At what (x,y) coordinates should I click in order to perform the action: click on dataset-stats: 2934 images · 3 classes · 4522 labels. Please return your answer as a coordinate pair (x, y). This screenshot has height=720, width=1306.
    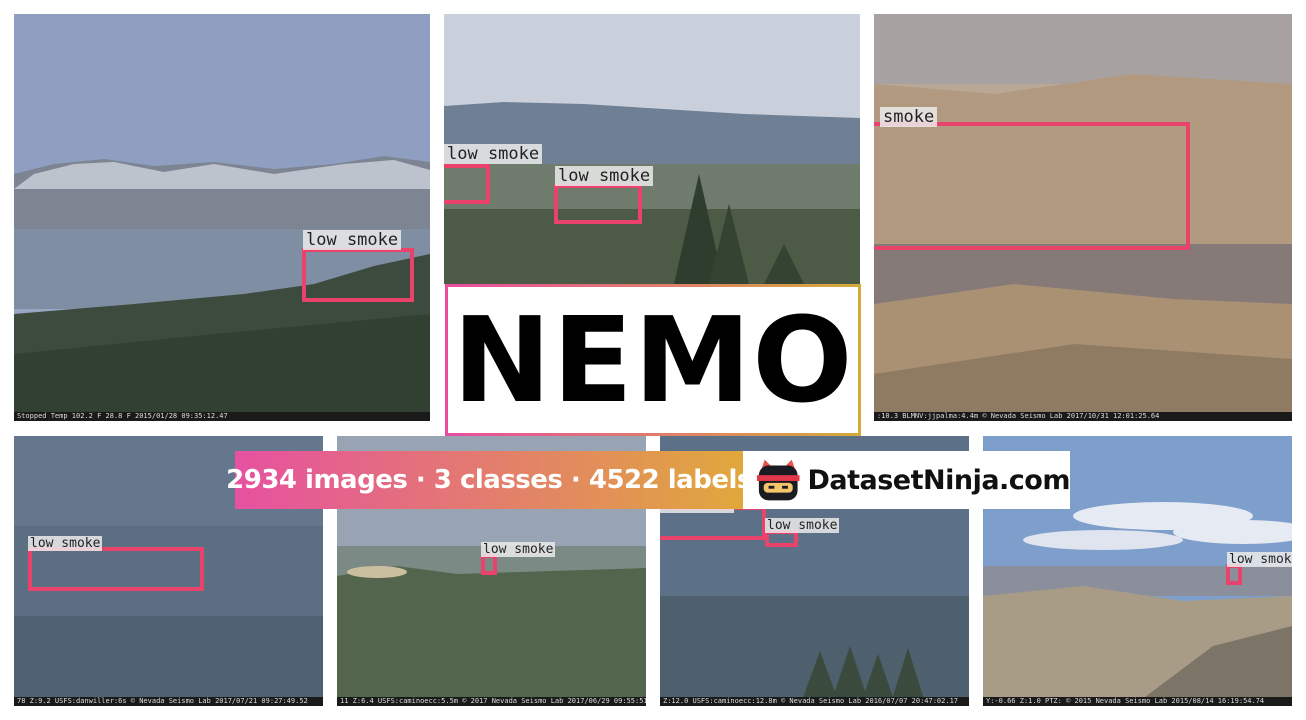
    Looking at the image, I should click on (489, 480).